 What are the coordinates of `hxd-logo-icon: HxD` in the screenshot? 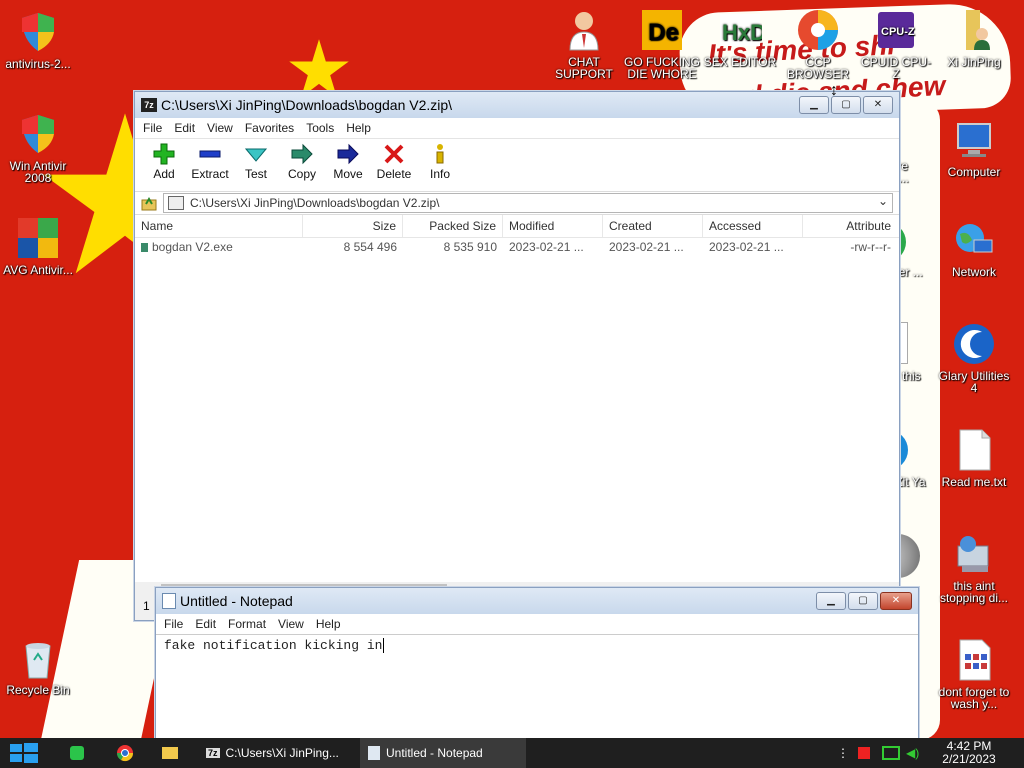 It's located at (742, 30).